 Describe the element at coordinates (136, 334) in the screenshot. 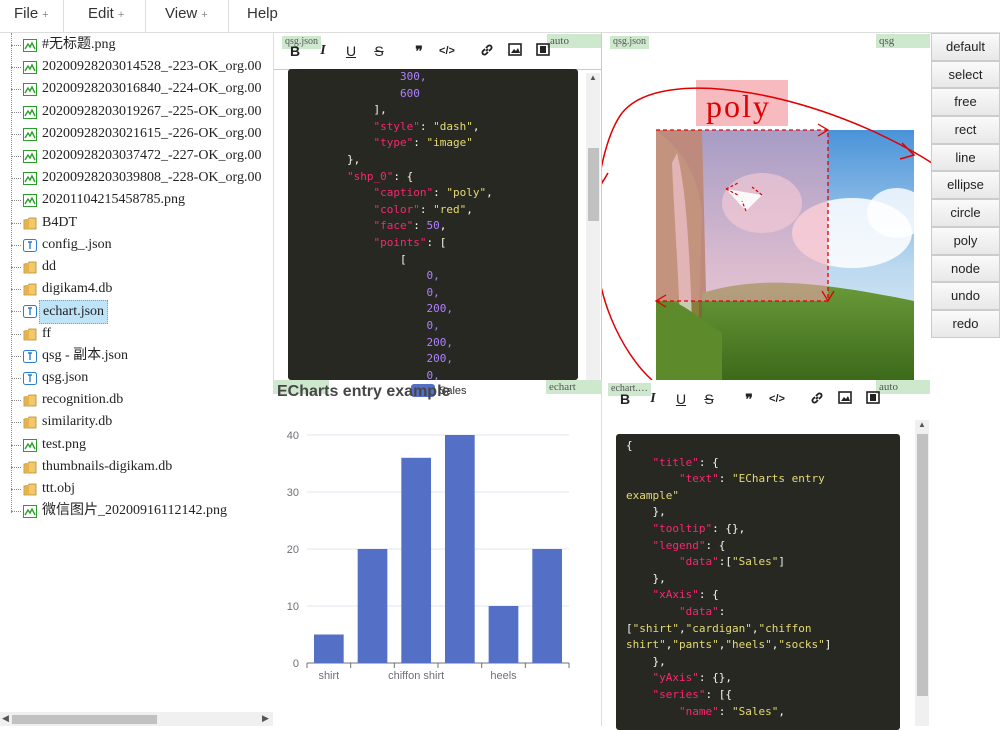

I see `tree-item: ff` at that location.